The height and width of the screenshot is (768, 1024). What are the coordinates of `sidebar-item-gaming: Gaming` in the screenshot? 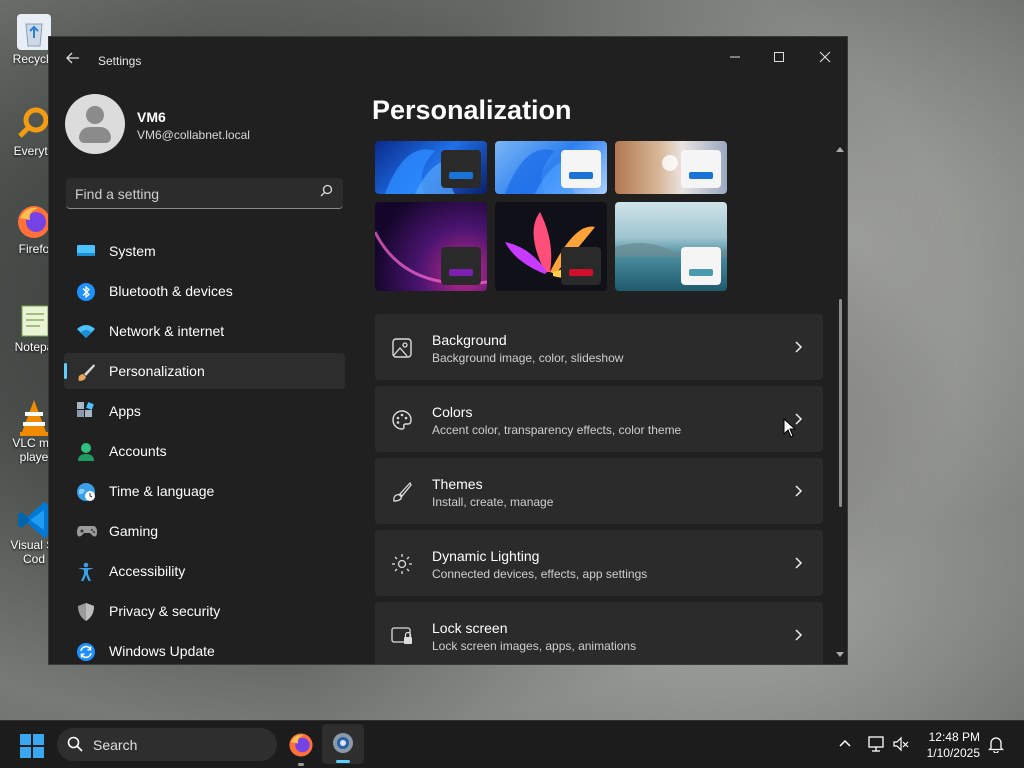 It's located at (204, 531).